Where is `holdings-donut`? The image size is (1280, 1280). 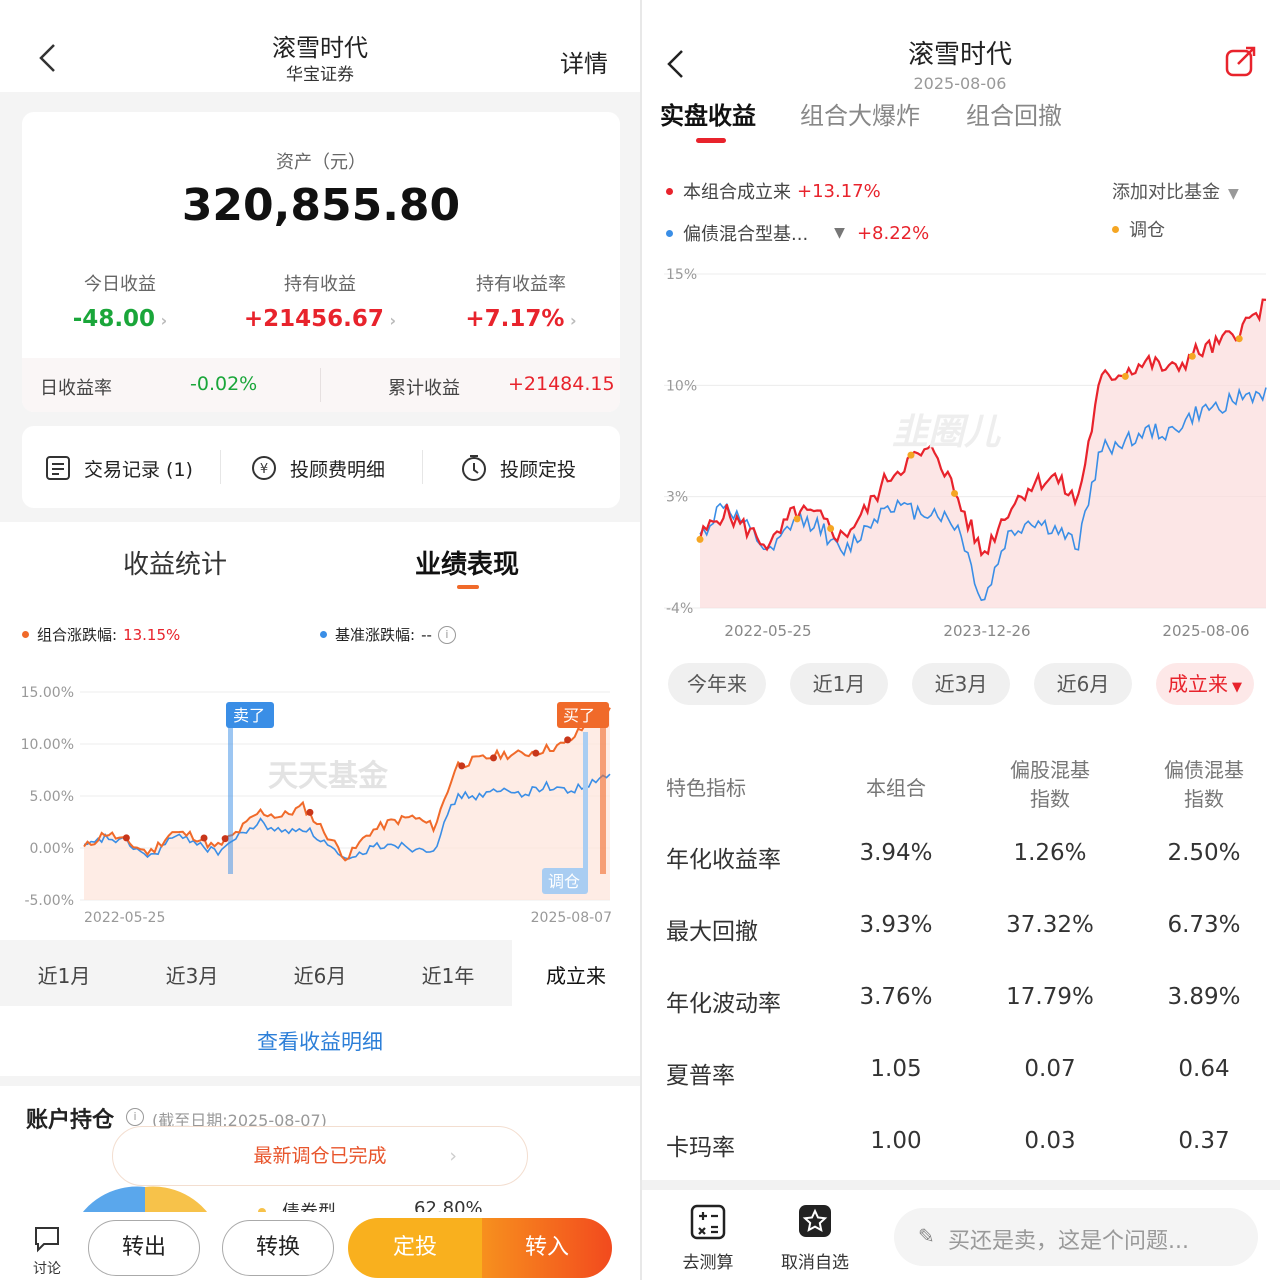 holdings-donut is located at coordinates (145, 1201).